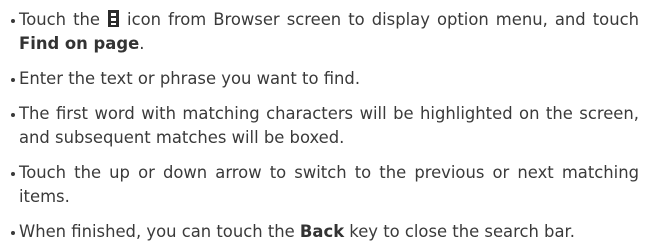 The width and height of the screenshot is (647, 244). Describe the element at coordinates (142, 43) in the screenshot. I see `item-text: .` at that location.